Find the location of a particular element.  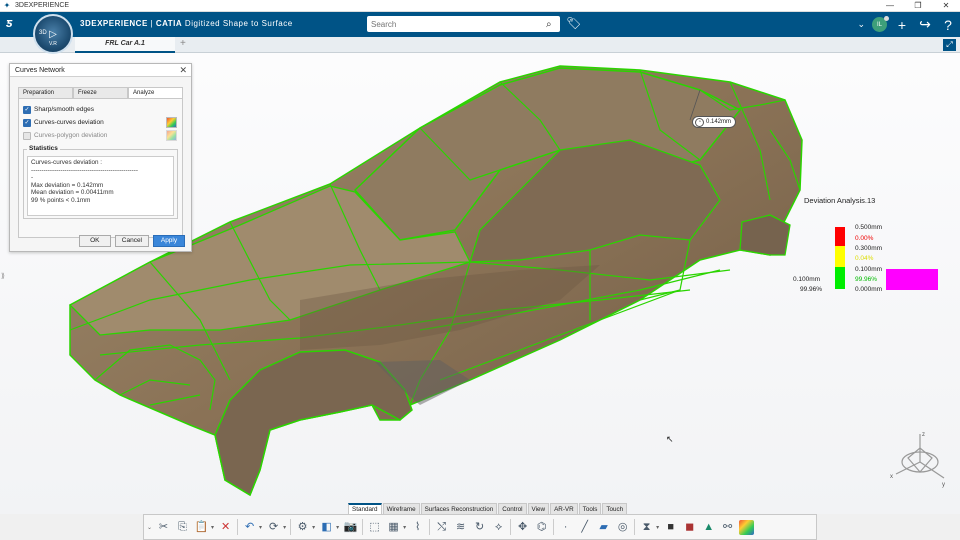

mouse-cursor-icon: ↖ is located at coordinates (670, 439).